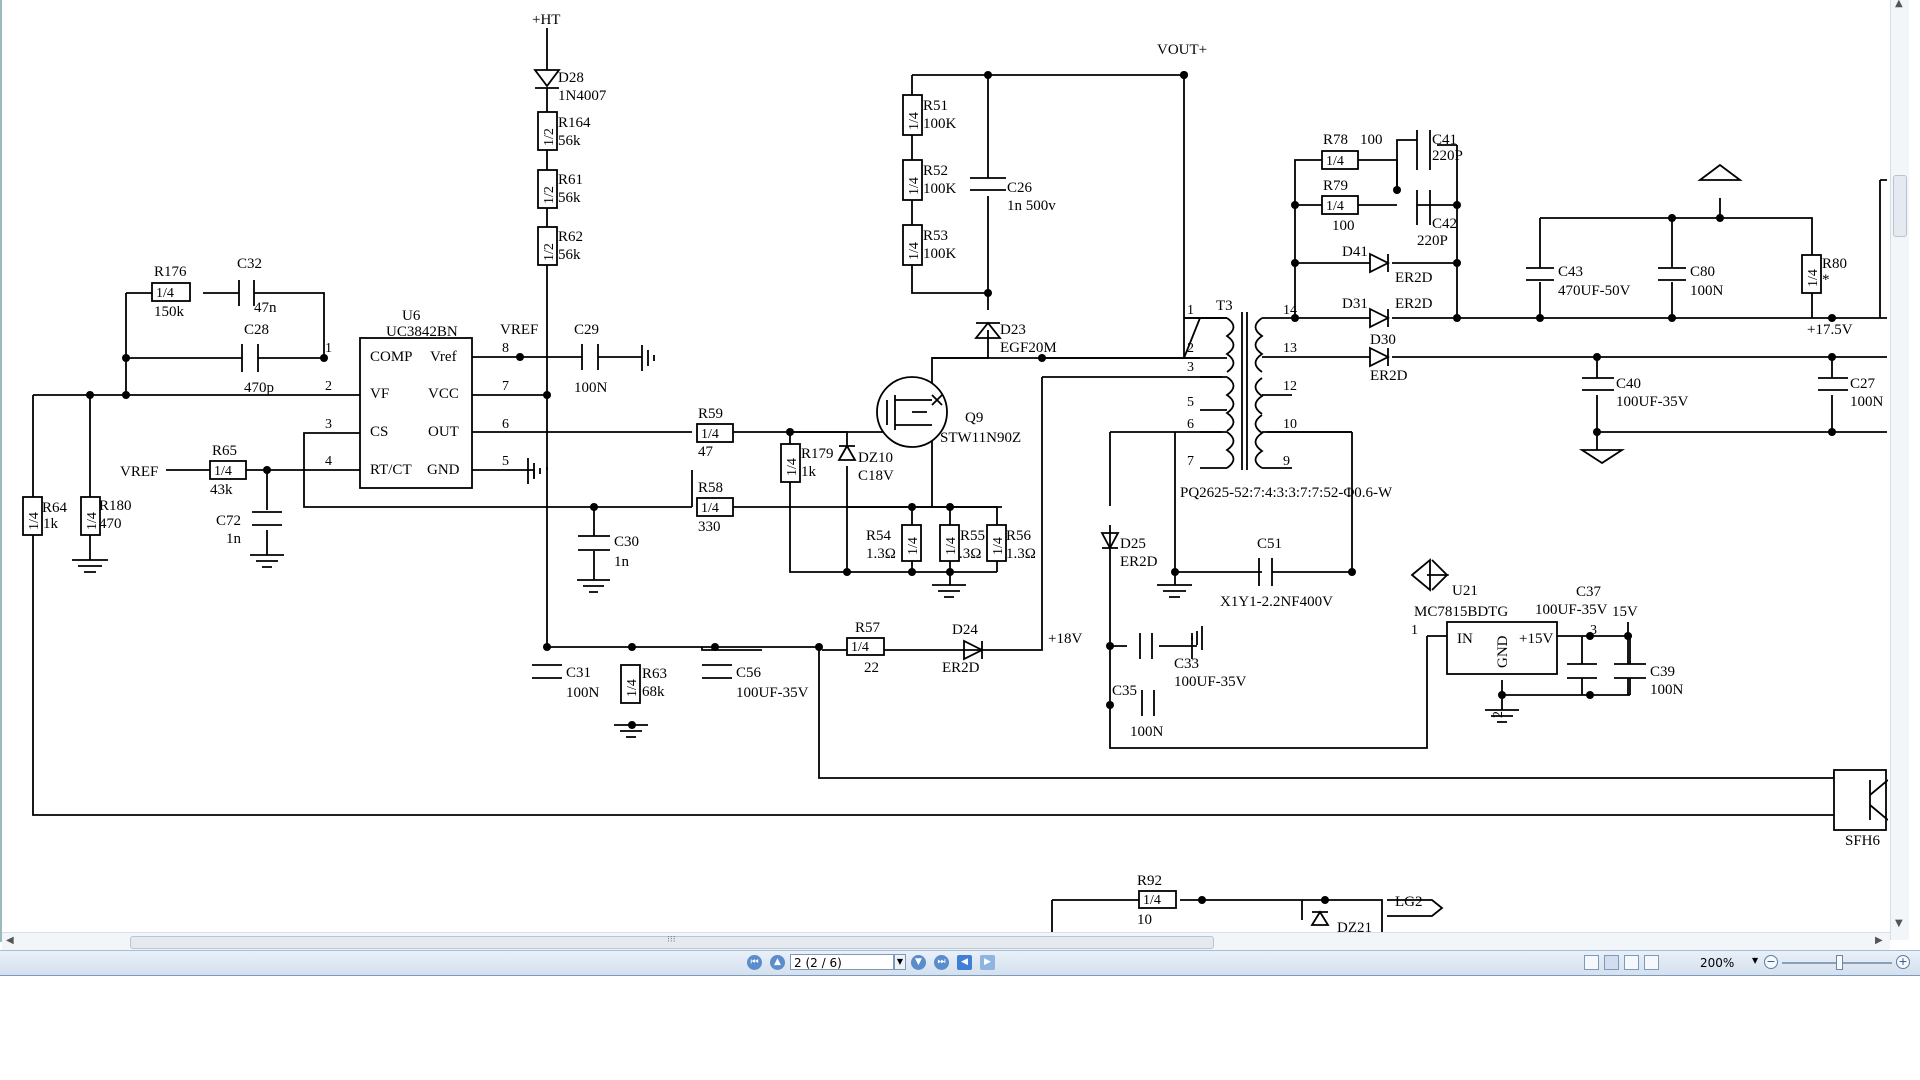 This screenshot has width=1920, height=1080. I want to click on vertical-scroll-thumb, so click(1900, 206).